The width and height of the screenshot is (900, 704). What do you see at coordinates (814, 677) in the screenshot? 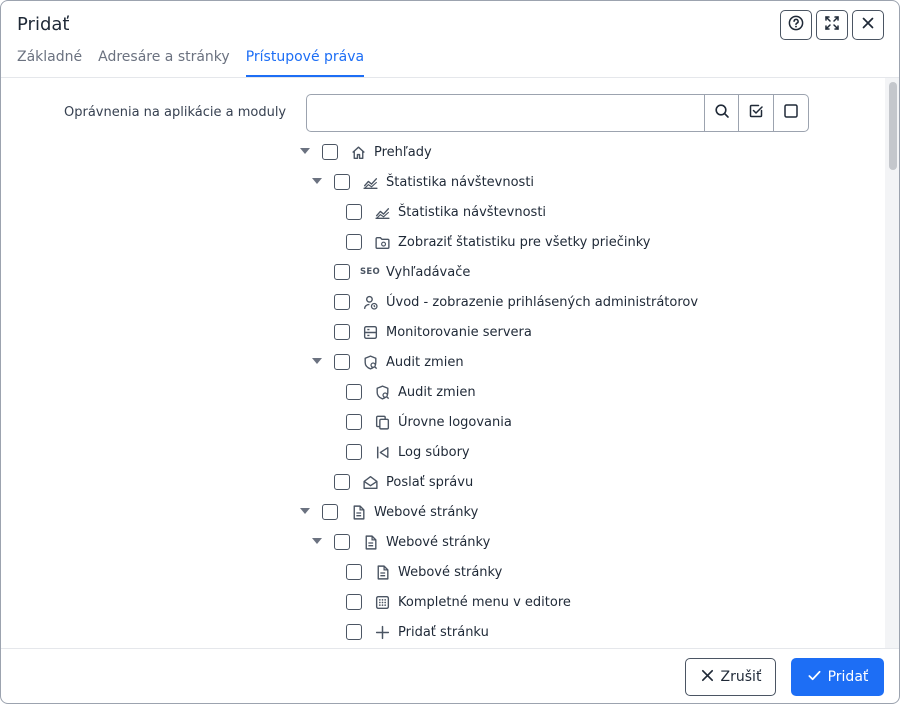
I see `check-icon` at bounding box center [814, 677].